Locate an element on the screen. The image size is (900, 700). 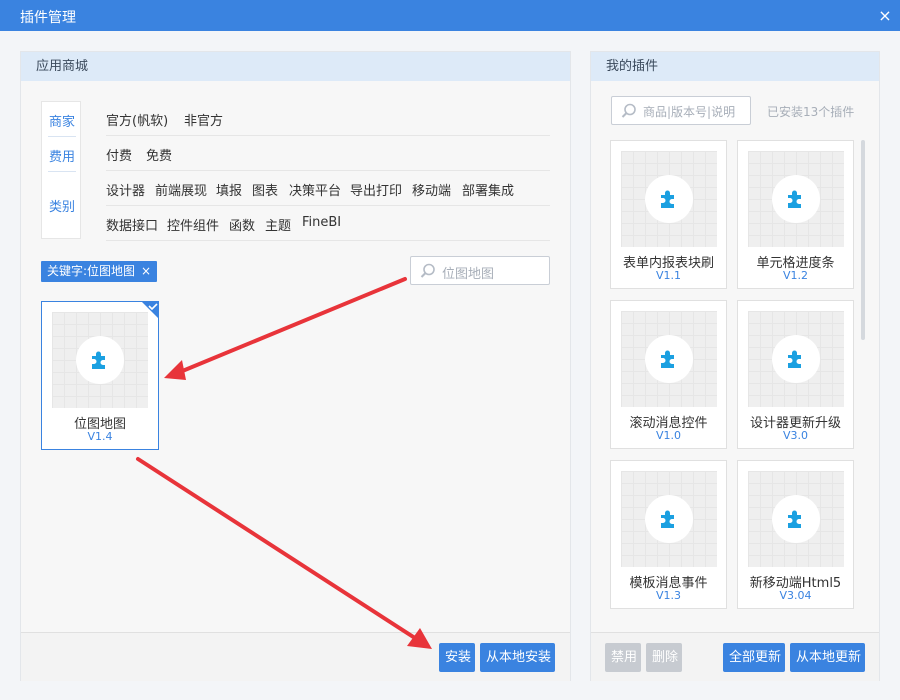
category-filter-row-1: 设计器 前端展现 填报 图表 决策平台 导出打印 移动端 部署集成 is located at coordinates (328, 188).